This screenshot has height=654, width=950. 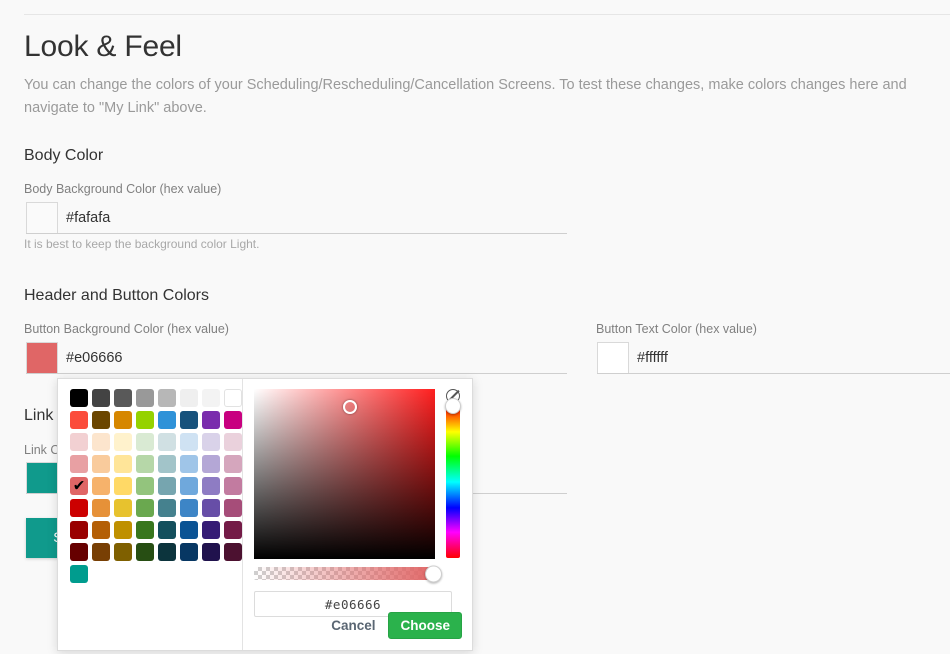 What do you see at coordinates (79, 552) in the screenshot?
I see `palette-swatch-r8-c1` at bounding box center [79, 552].